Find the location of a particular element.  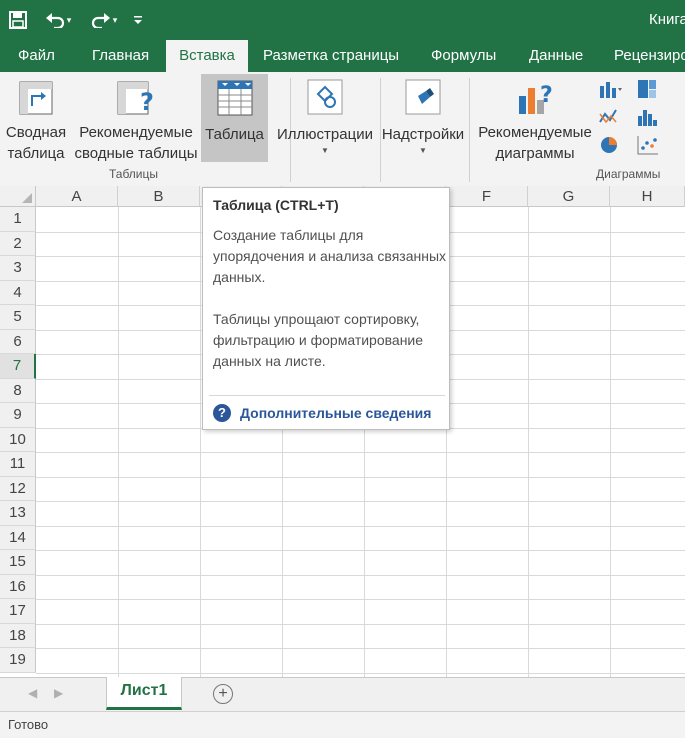

prev-sheet-icon: ◀ is located at coordinates (32, 693).